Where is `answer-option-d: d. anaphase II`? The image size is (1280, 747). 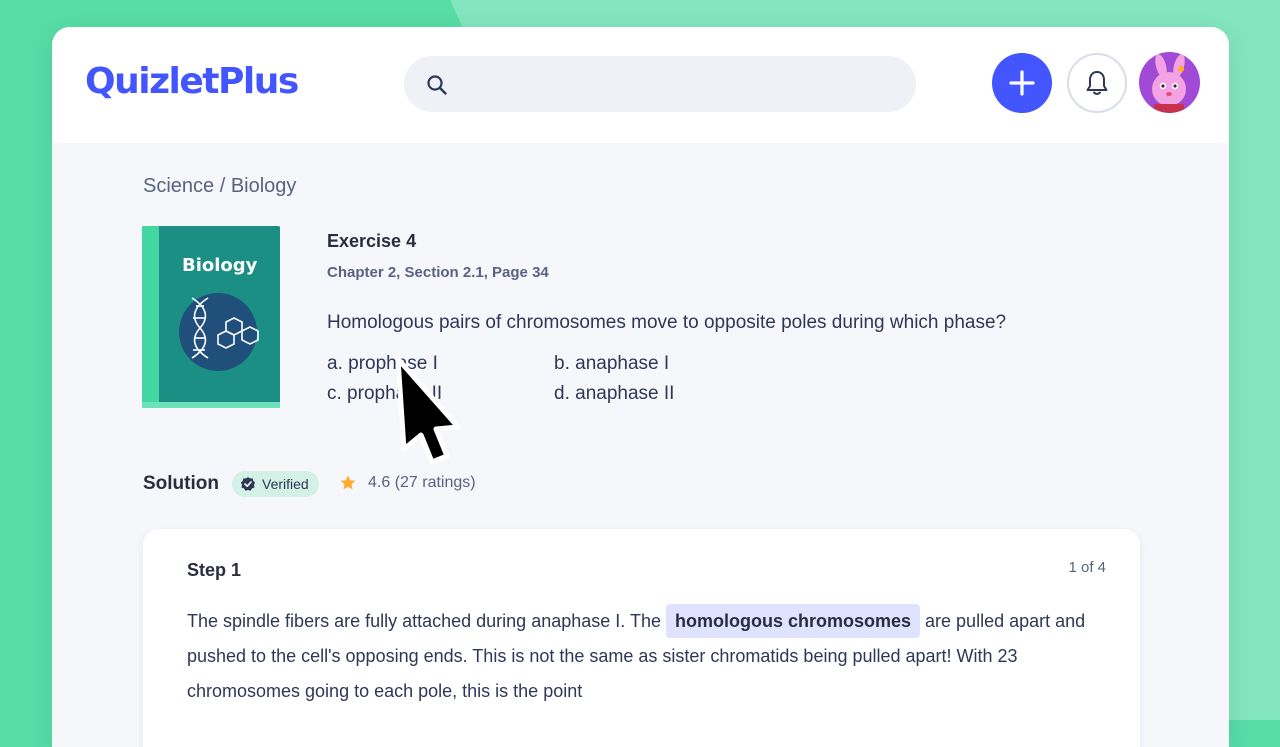
answer-option-d: d. anaphase II is located at coordinates (614, 393).